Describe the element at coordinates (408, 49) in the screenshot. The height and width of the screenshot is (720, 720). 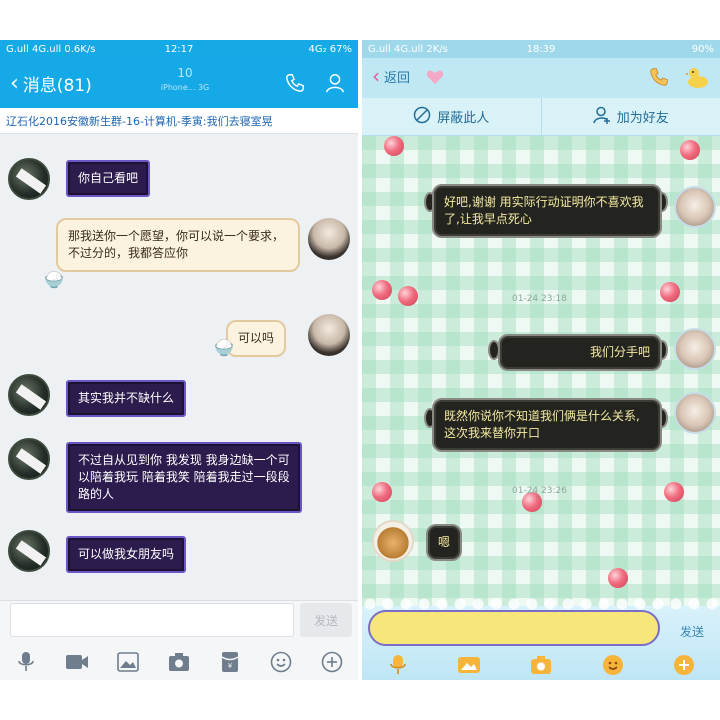
I see `status-signal: G.ull 4G.ull 2K/s` at that location.